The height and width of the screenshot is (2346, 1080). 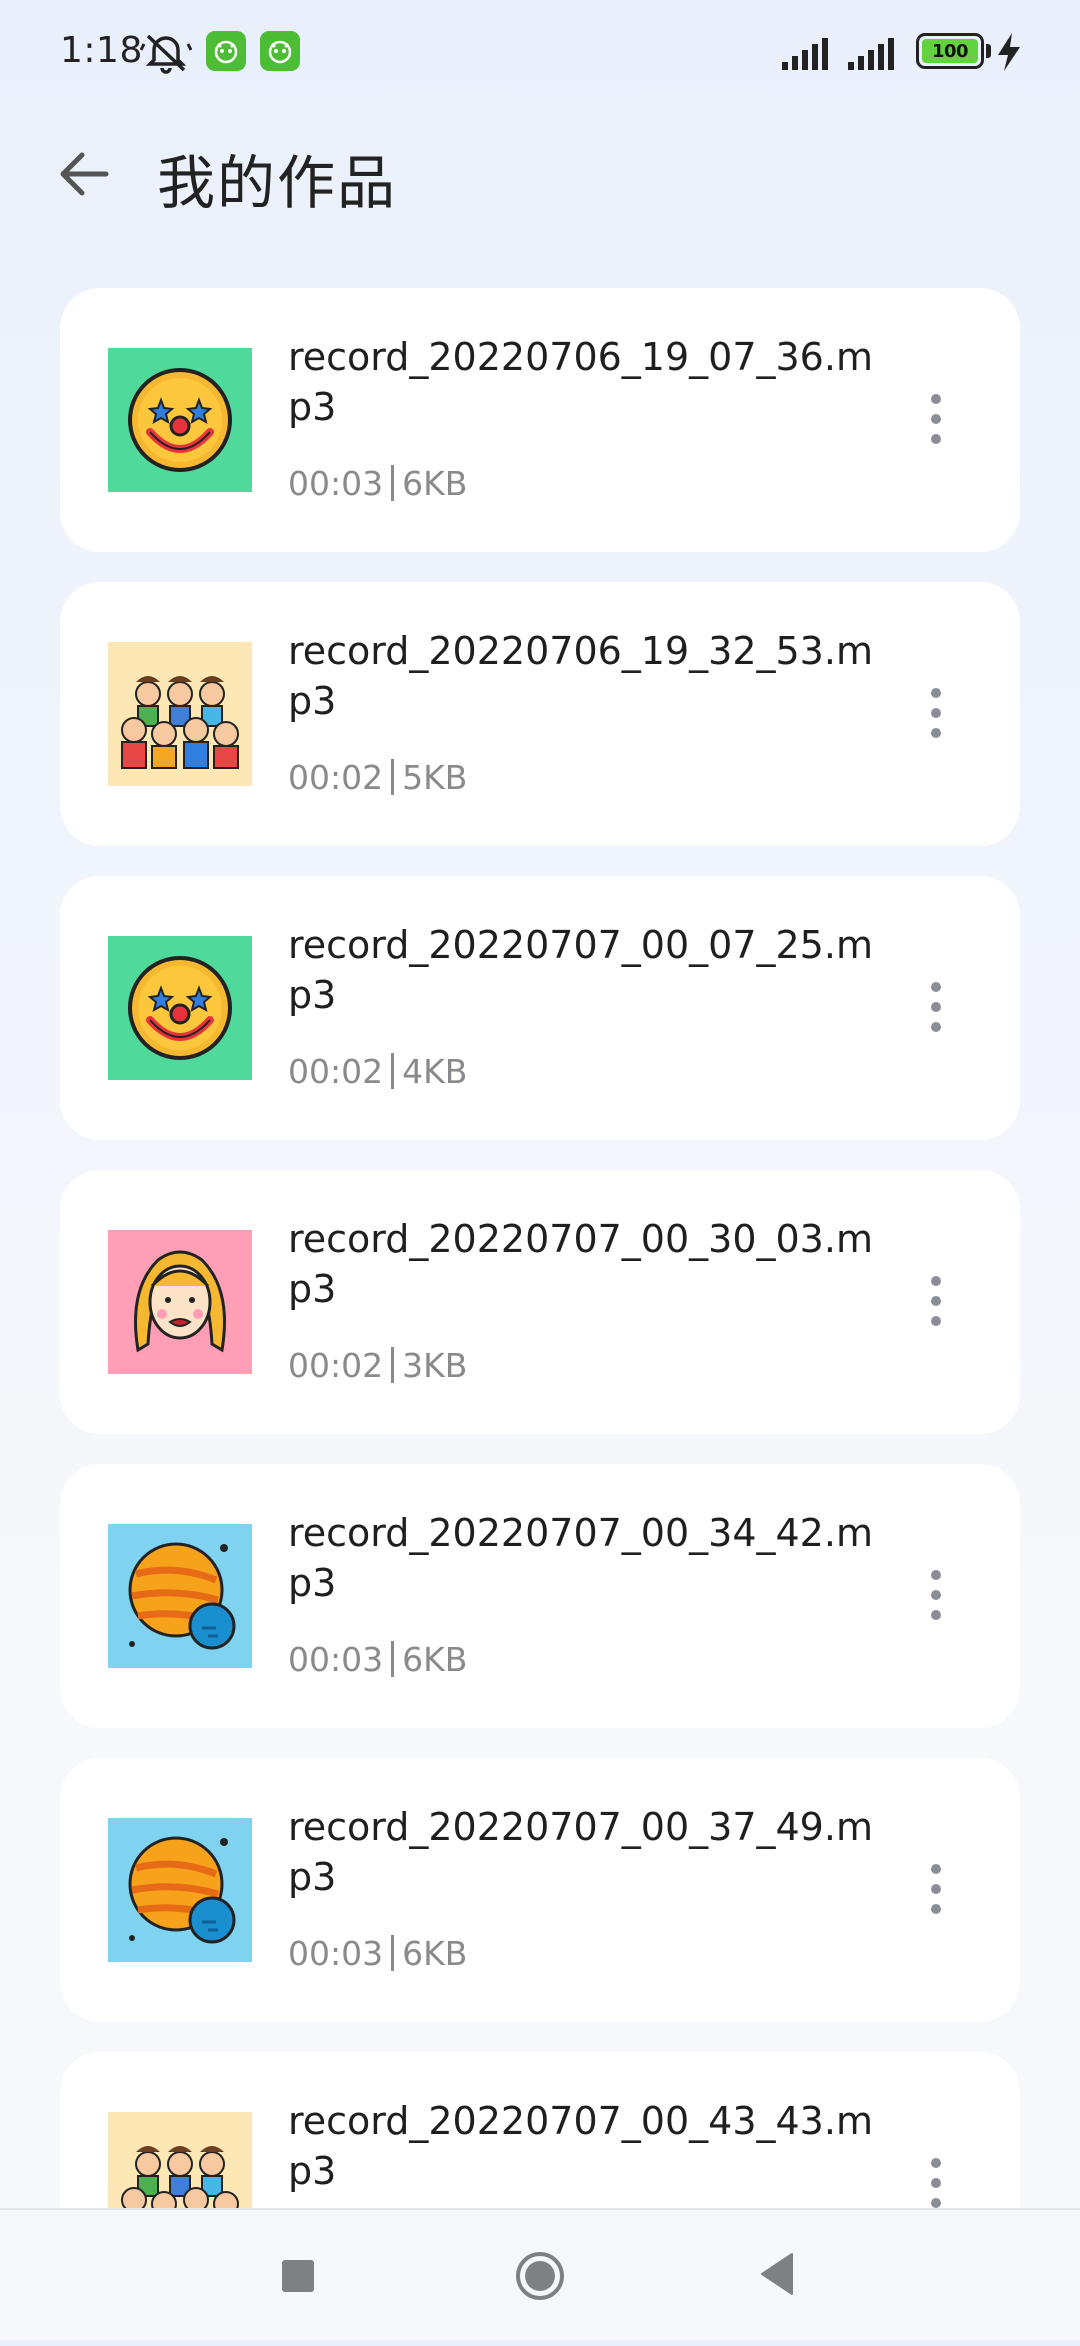 What do you see at coordinates (580, 1558) in the screenshot?
I see `file-name: record_20220707_00_34_42.mp3` at bounding box center [580, 1558].